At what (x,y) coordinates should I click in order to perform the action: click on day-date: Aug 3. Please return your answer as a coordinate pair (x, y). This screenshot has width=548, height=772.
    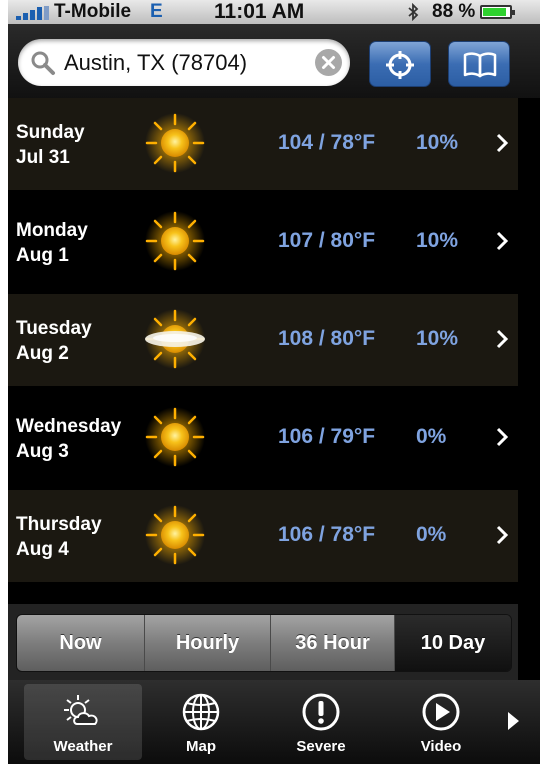
    Looking at the image, I should click on (42, 451).